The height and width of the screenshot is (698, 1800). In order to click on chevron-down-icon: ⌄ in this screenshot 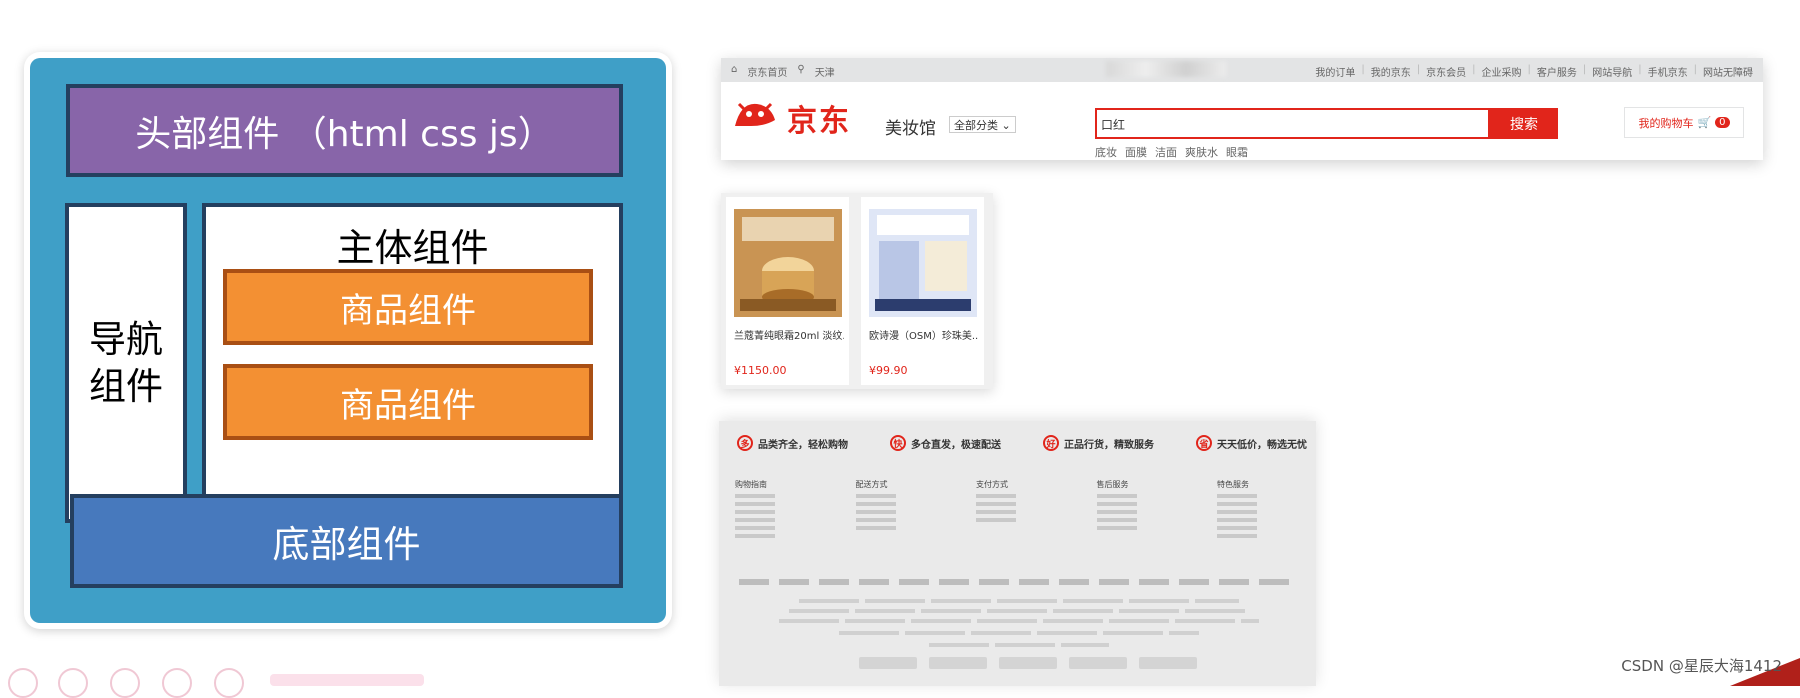, I will do `click(1006, 125)`.